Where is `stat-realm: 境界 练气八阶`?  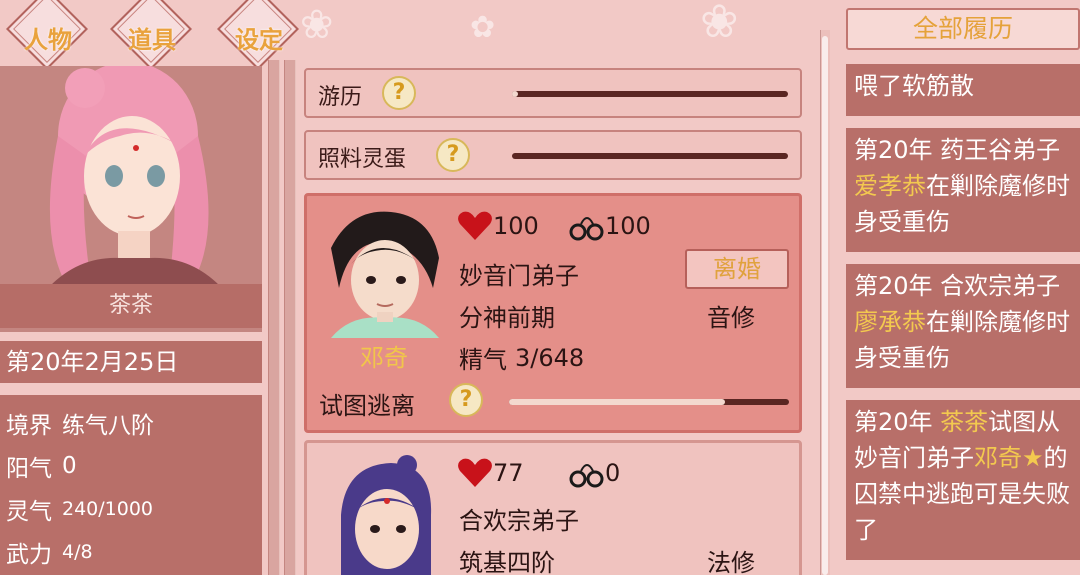 stat-realm: 境界 练气八阶 is located at coordinates (134, 422).